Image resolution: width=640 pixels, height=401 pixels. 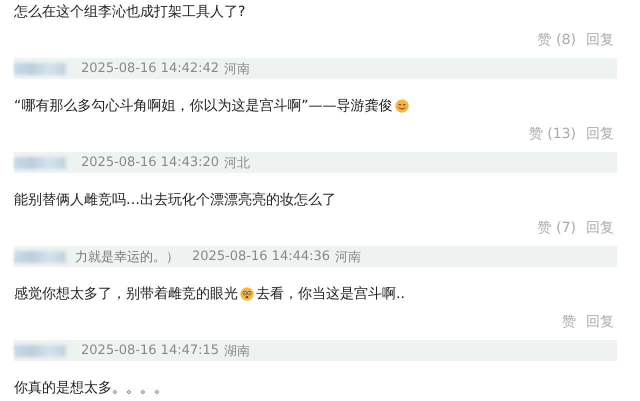 What do you see at coordinates (237, 351) in the screenshot?
I see `comment-region: 湖南` at bounding box center [237, 351].